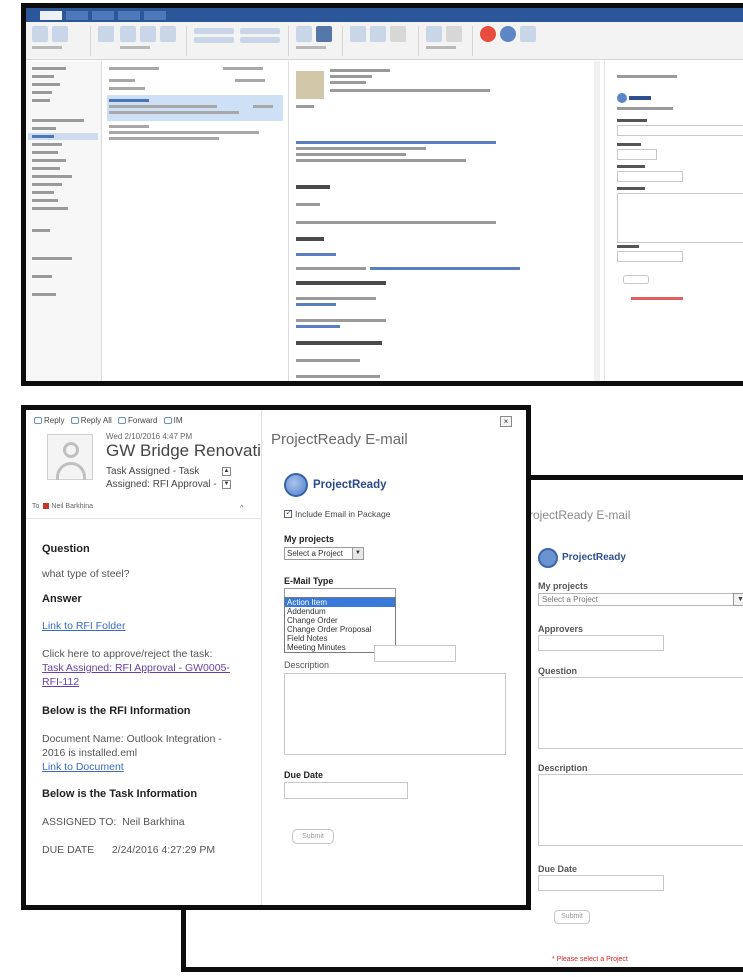  What do you see at coordinates (120, 794) in the screenshot?
I see `task-info-heading: Below is the Task Information` at bounding box center [120, 794].